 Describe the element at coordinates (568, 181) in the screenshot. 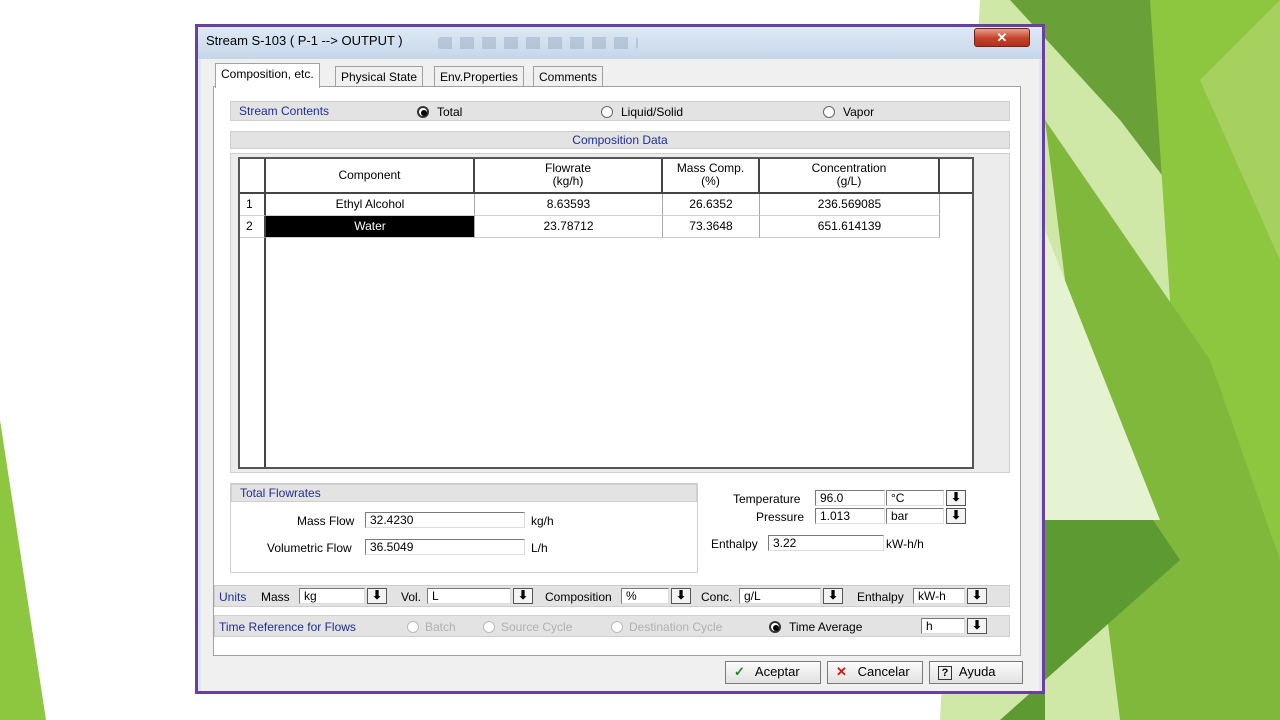

I see `column-header-flowrate-unit: (kg/h)` at that location.